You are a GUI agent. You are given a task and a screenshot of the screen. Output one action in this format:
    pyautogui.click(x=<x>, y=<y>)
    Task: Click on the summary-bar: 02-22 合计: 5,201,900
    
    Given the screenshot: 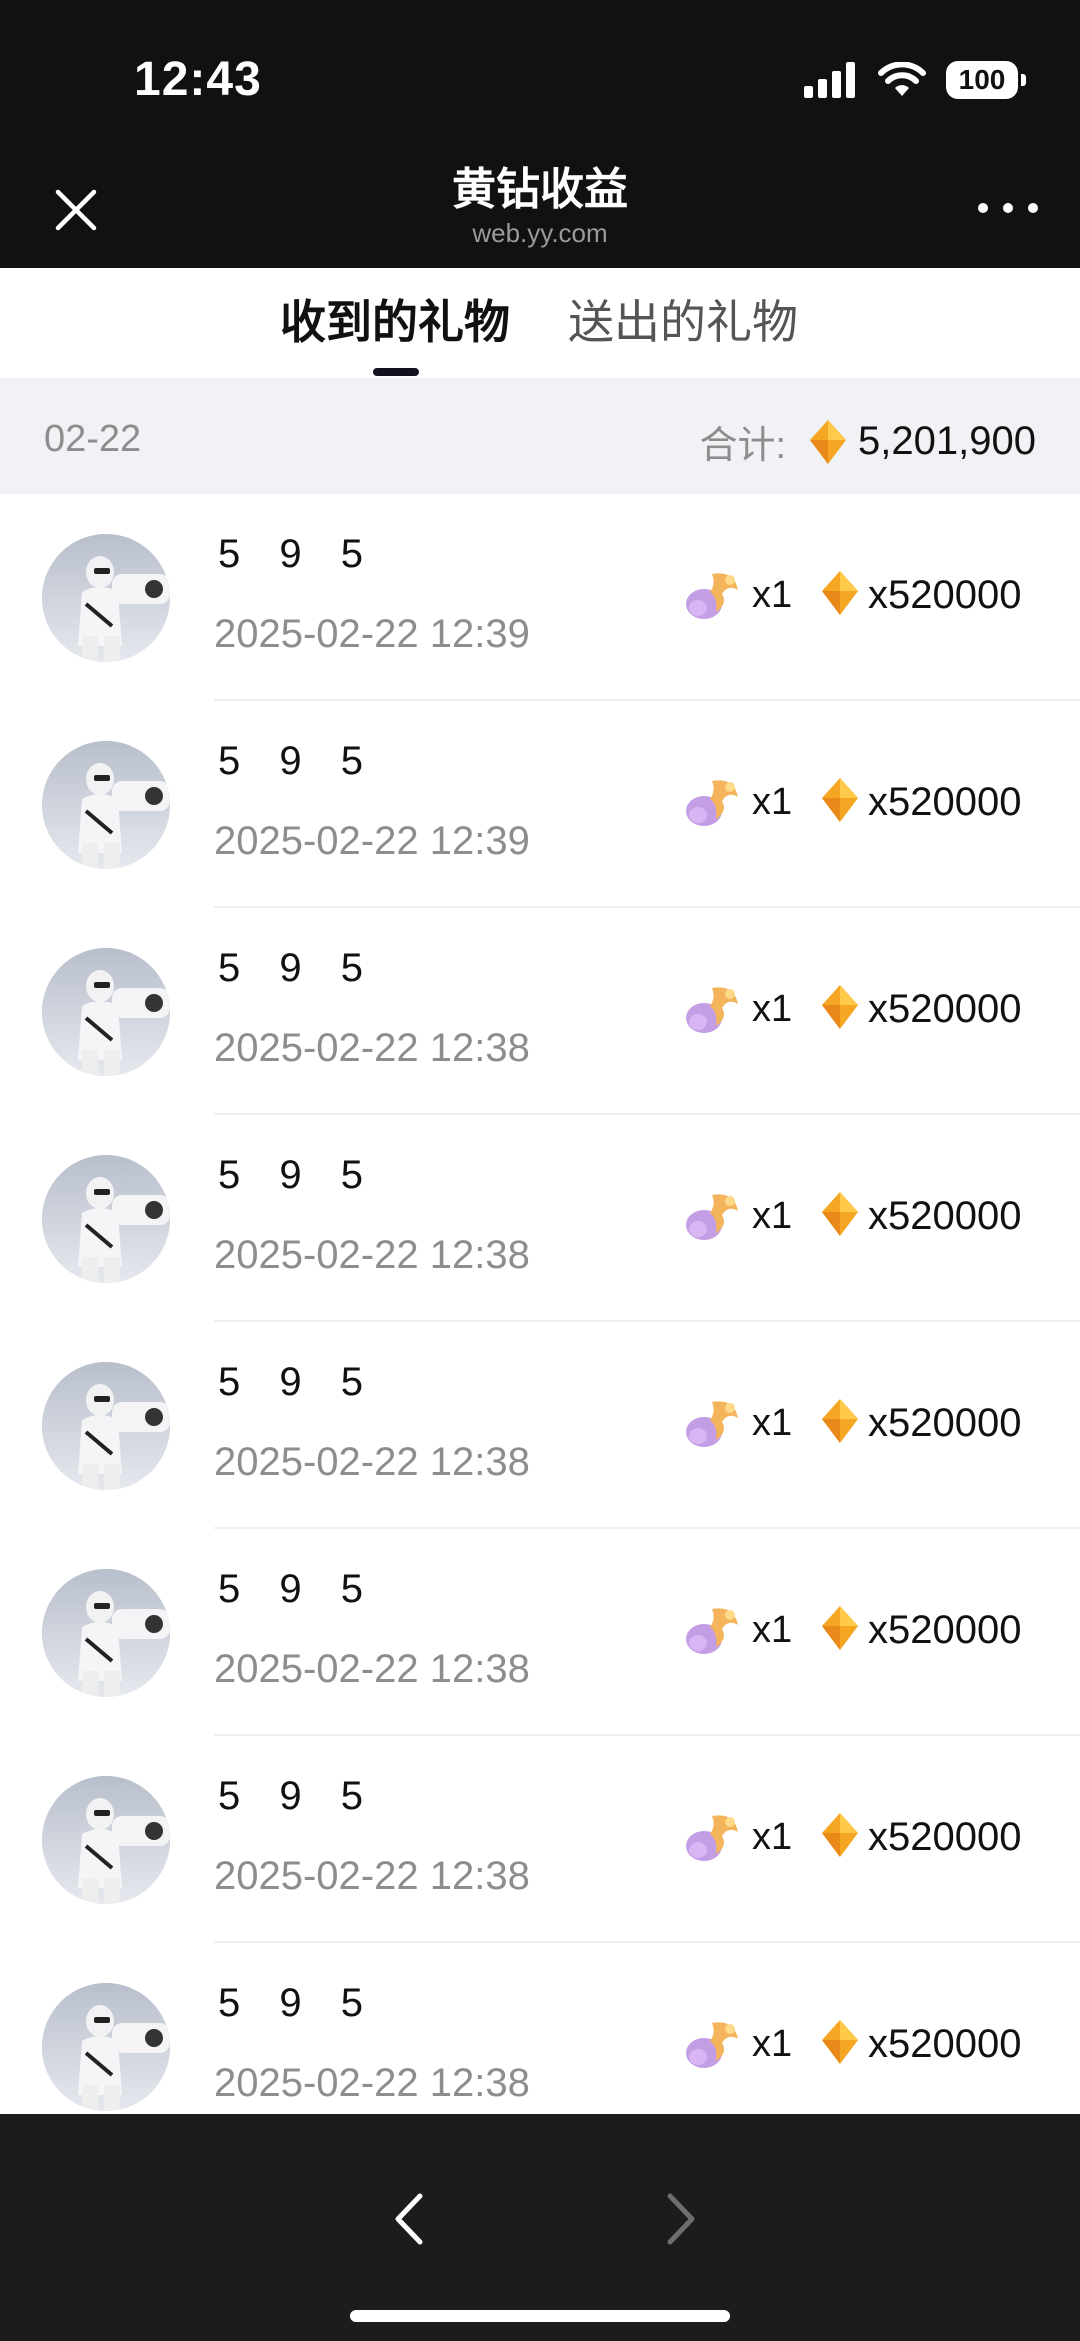 What is the action you would take?
    pyautogui.click(x=540, y=436)
    